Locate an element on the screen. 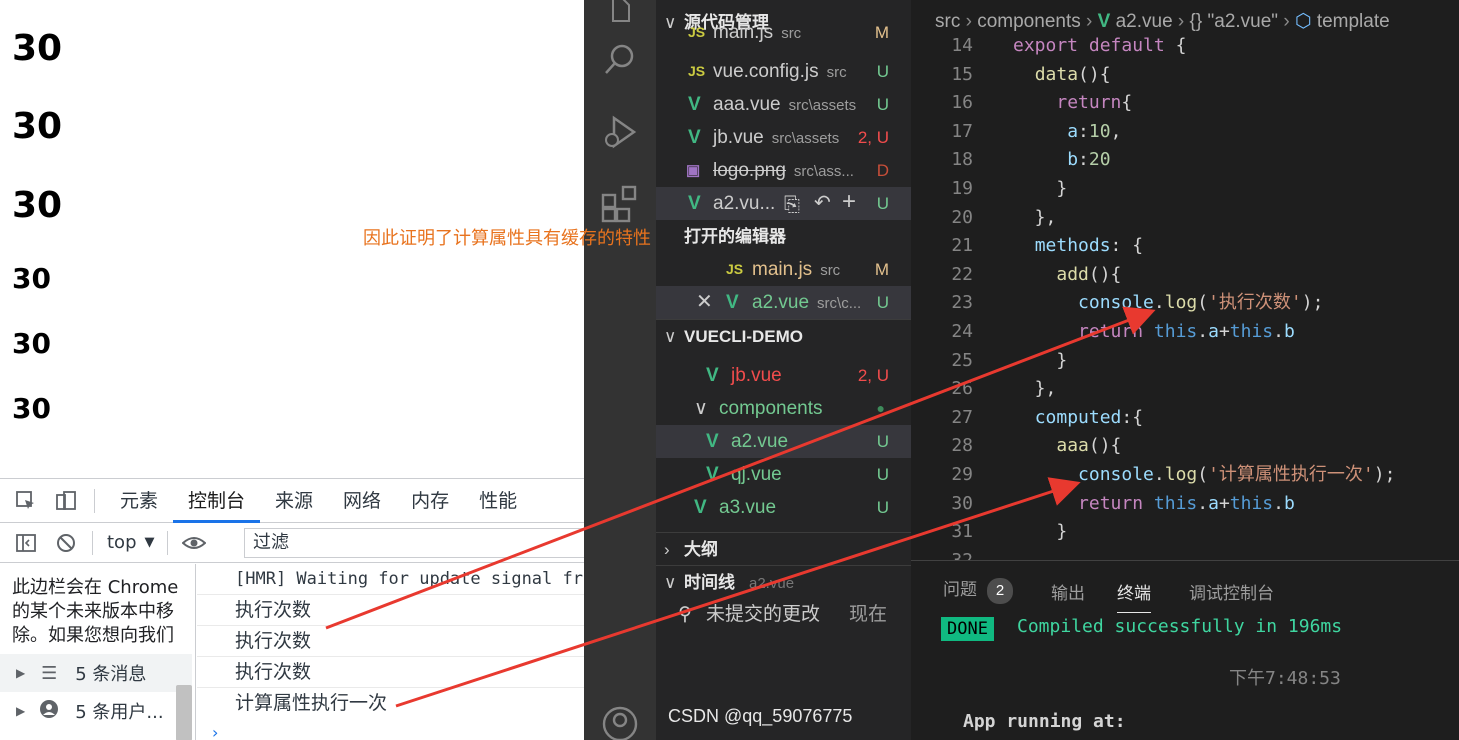 This screenshot has width=1459, height=740. tab-network: 网络 is located at coordinates (362, 501).